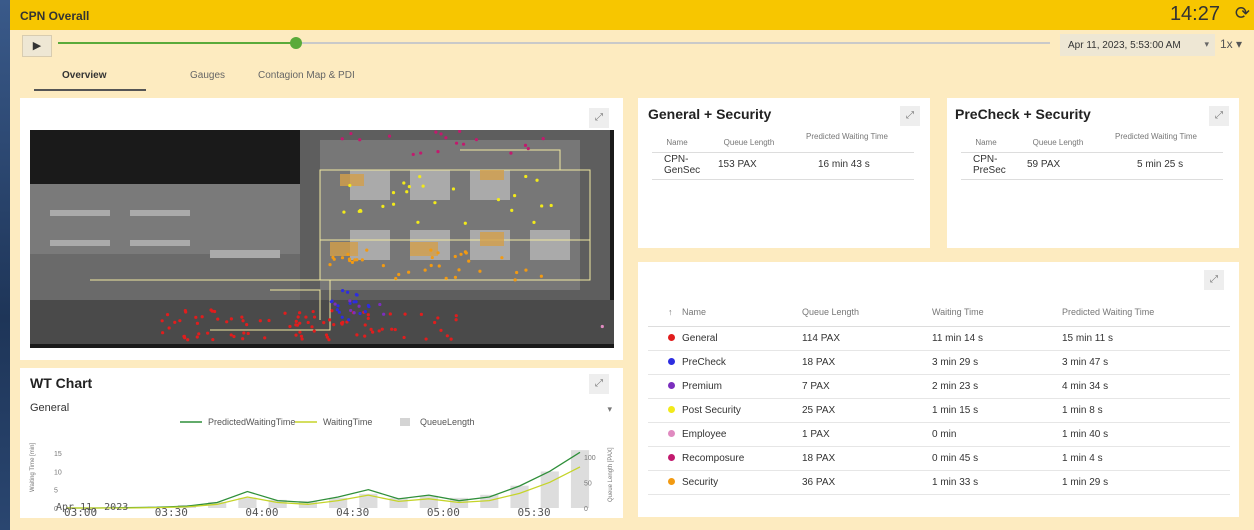 The width and height of the screenshot is (1254, 530). I want to click on table-row: PreCheck 18 PAX 3 min 29 s3 min 47 s, so click(939, 362).